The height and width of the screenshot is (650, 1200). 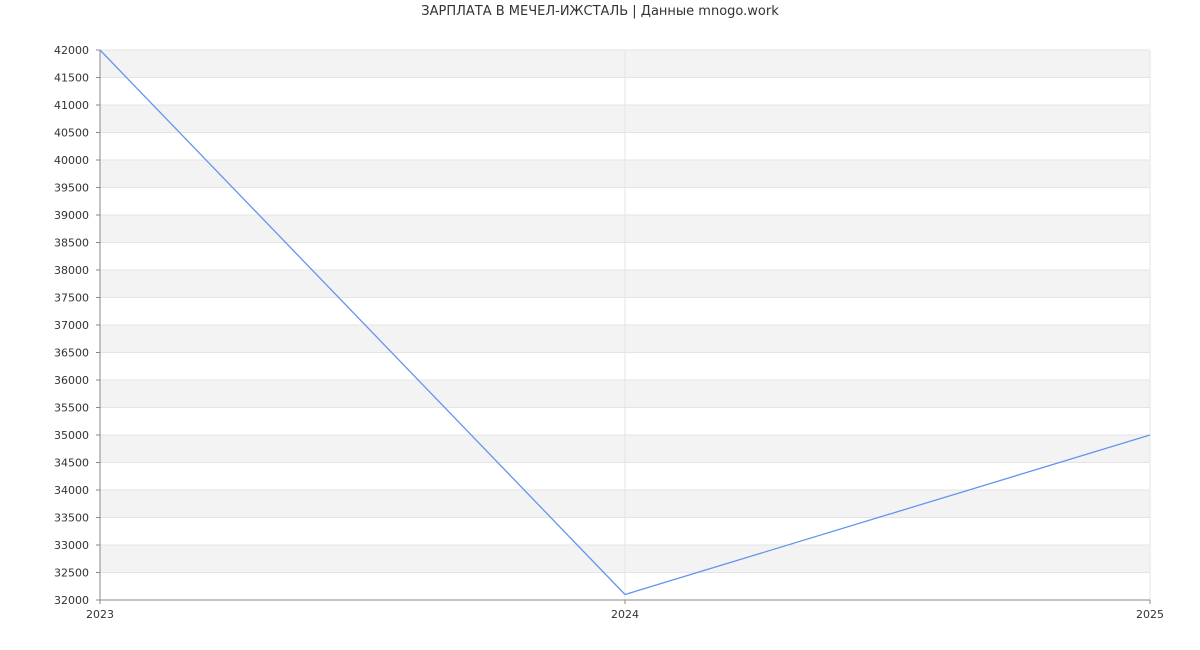 What do you see at coordinates (71, 573) in the screenshot?
I see `y-tick-label: 32500` at bounding box center [71, 573].